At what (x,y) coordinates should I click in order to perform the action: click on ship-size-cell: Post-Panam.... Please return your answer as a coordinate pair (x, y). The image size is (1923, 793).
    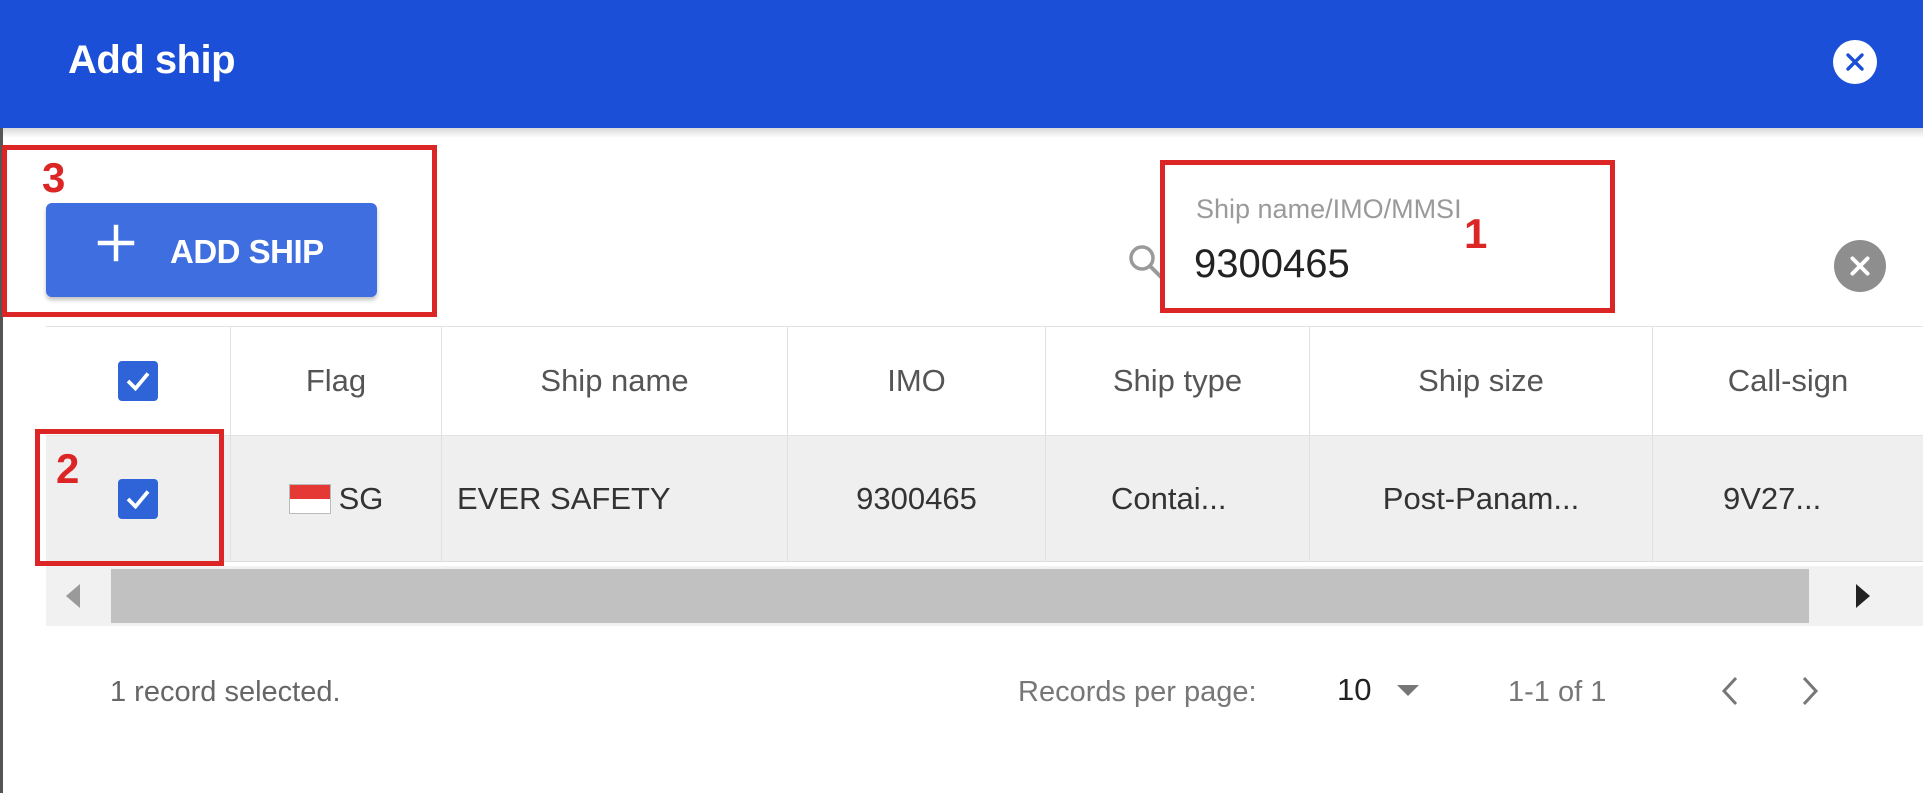
    Looking at the image, I should click on (1481, 498).